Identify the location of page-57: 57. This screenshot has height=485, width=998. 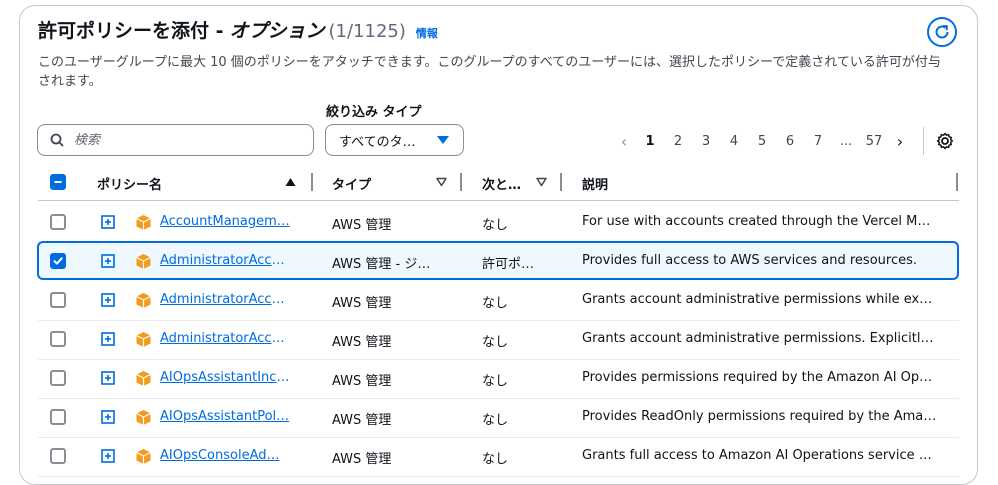
(874, 141).